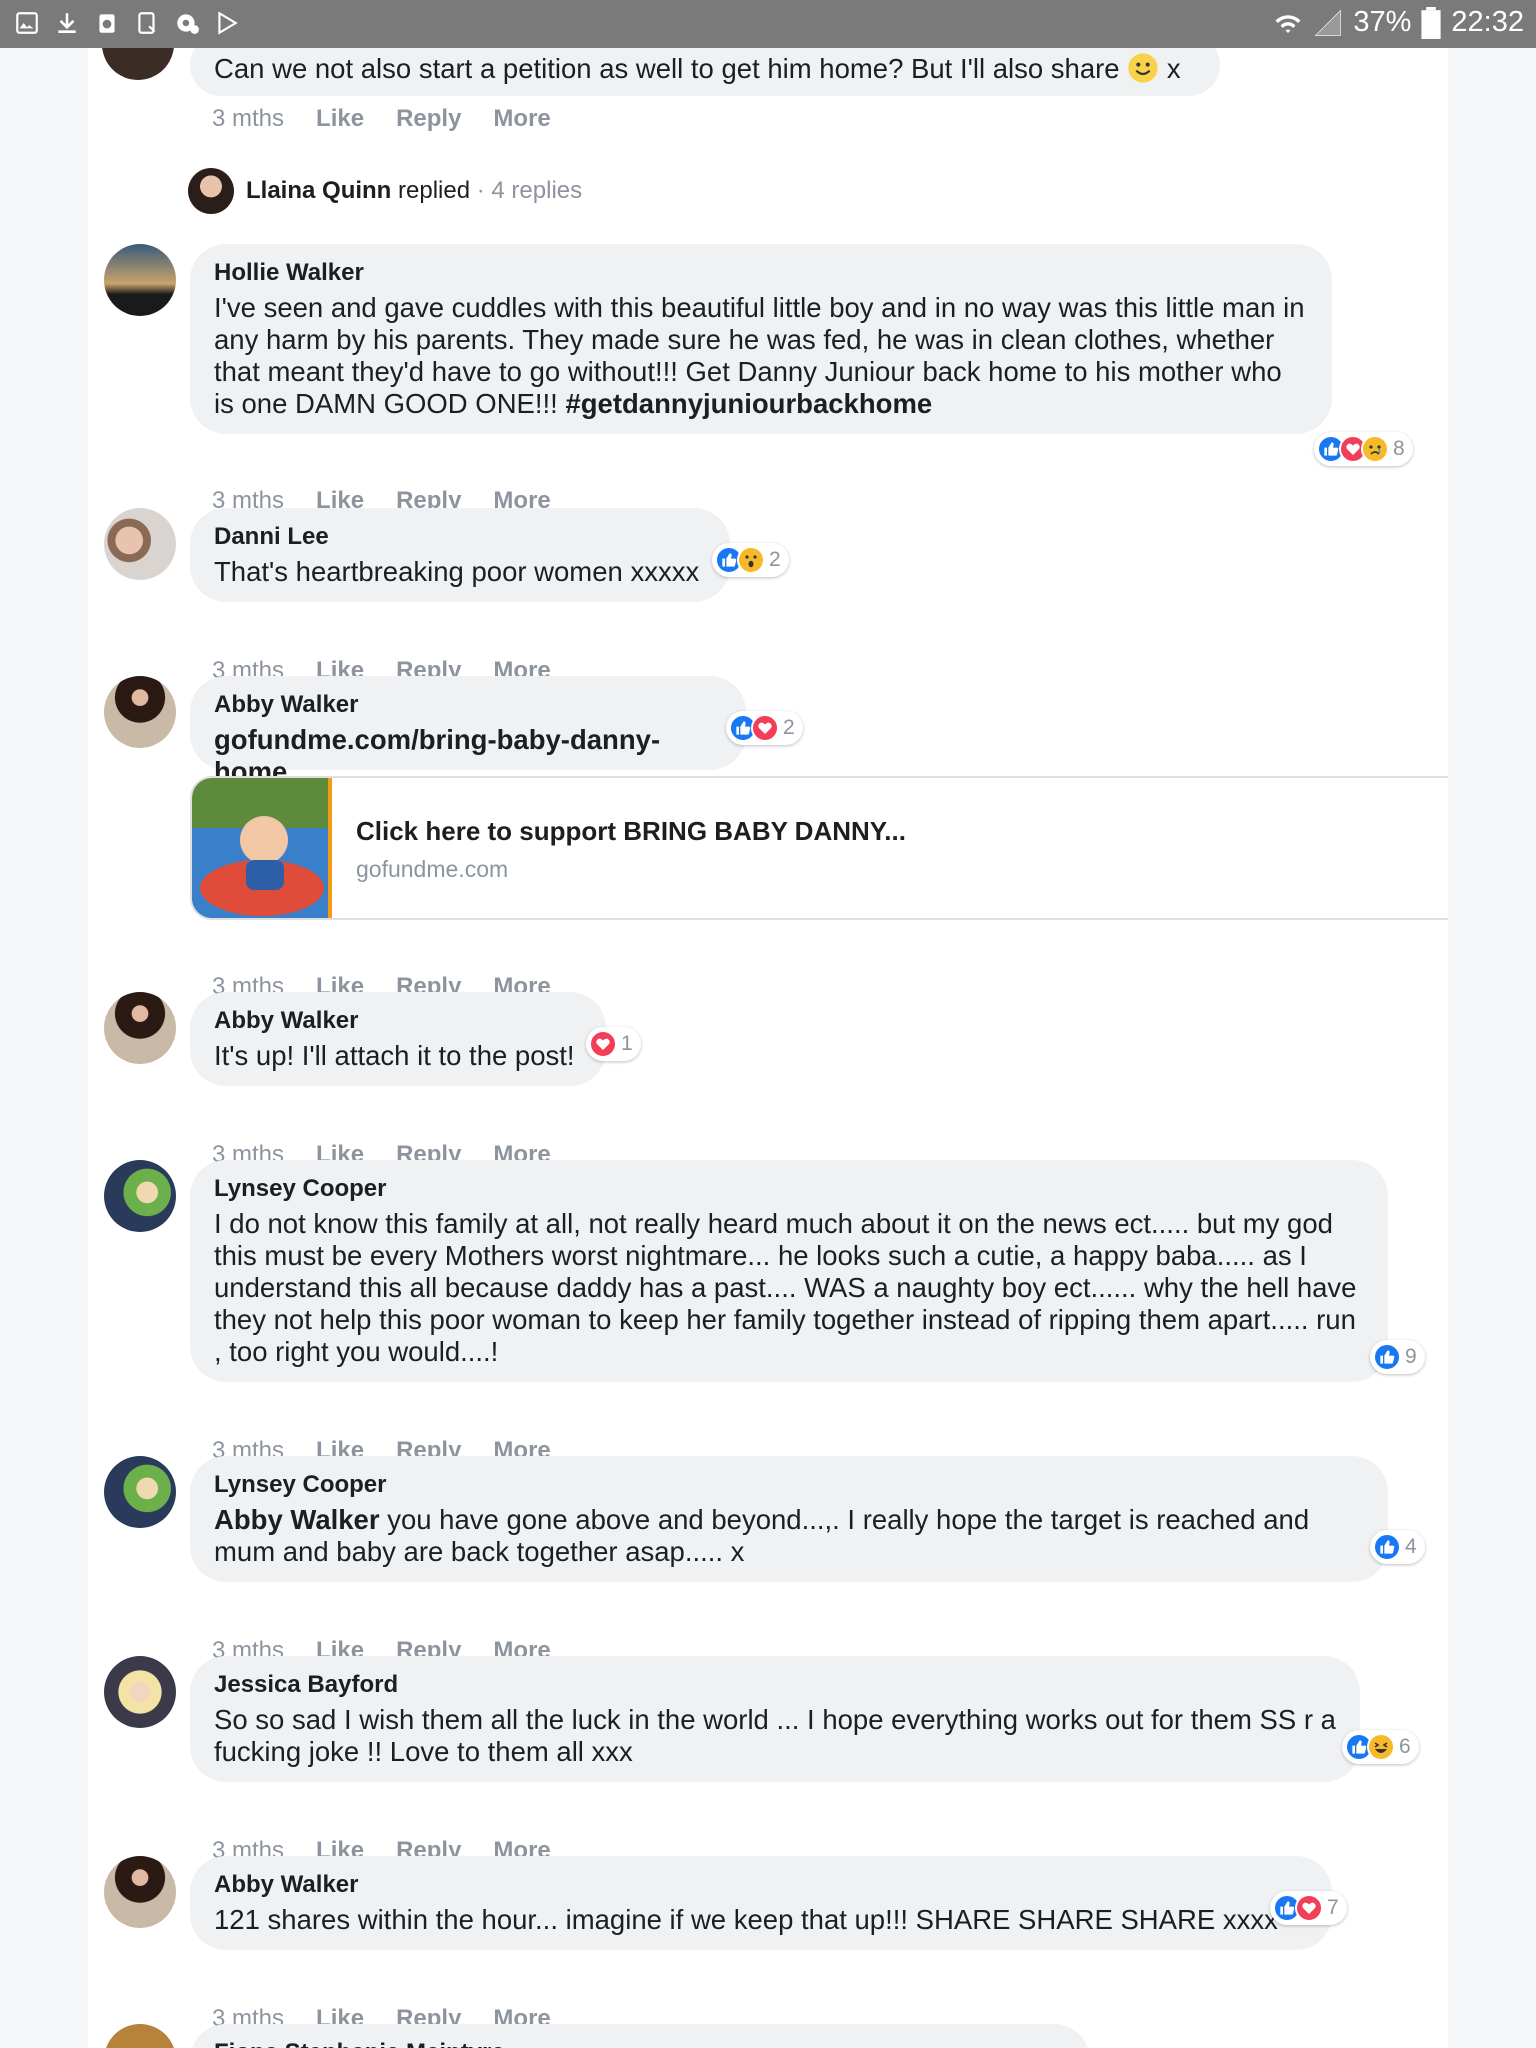 Image resolution: width=1536 pixels, height=2048 pixels. I want to click on comment-suffix: x, so click(1173, 68).